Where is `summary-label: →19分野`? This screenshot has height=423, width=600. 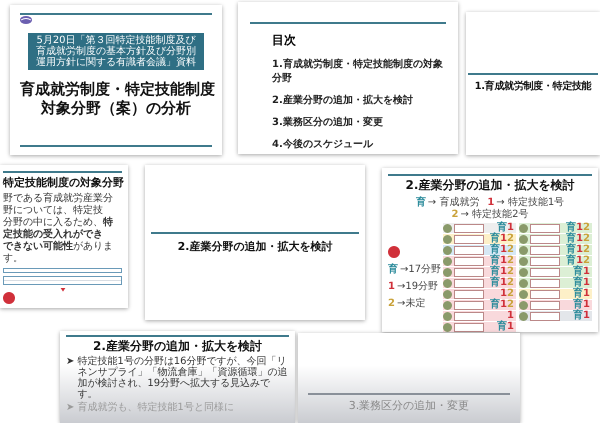
summary-label: →19分野 is located at coordinates (417, 286).